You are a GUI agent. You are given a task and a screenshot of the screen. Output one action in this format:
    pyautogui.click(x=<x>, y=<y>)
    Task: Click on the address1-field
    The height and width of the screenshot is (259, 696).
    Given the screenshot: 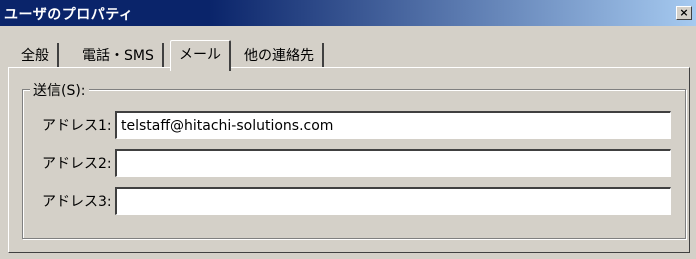 What is the action you would take?
    pyautogui.click(x=393, y=125)
    